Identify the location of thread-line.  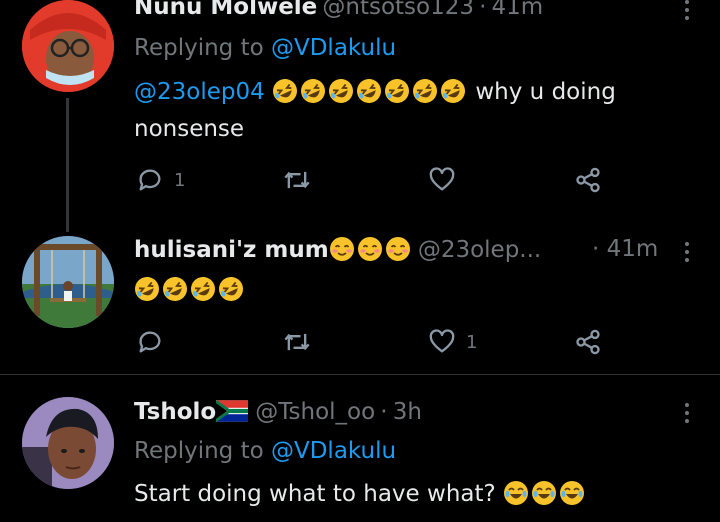
(67, 165).